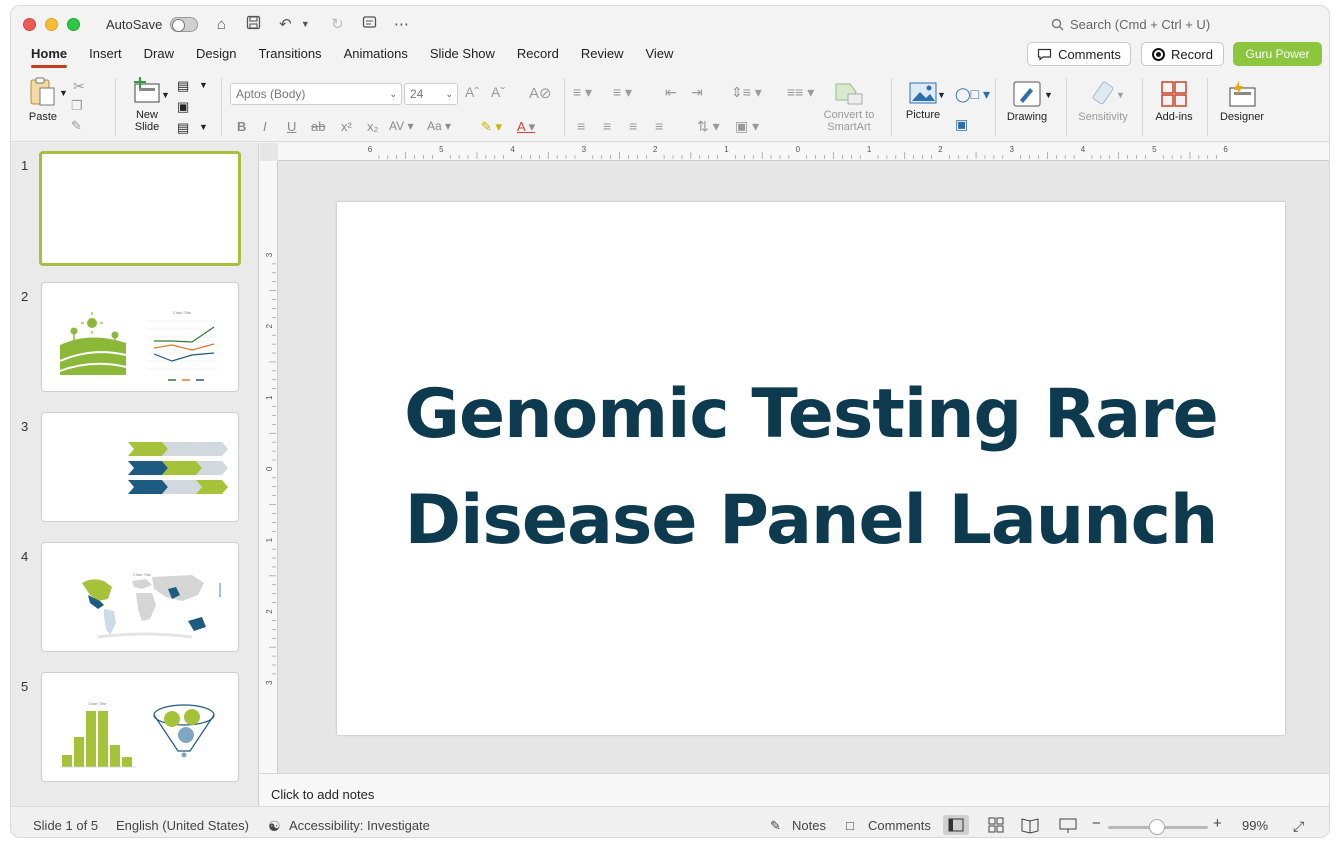 The height and width of the screenshot is (843, 1337). Describe the element at coordinates (76, 126) in the screenshot. I see `format-painter-icon: ✎` at that location.